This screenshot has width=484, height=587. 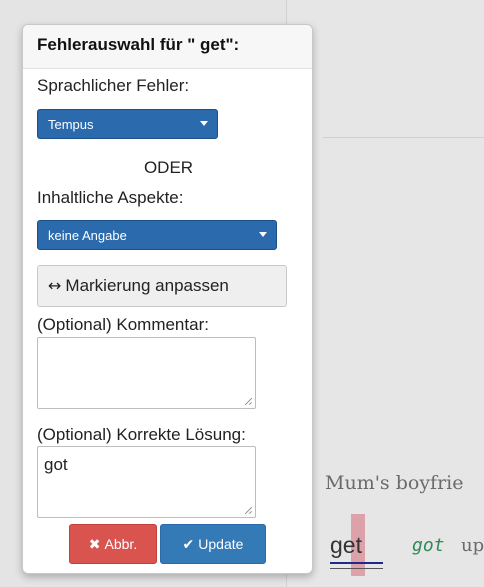 What do you see at coordinates (168, 167) in the screenshot?
I see `or-label: ODER` at bounding box center [168, 167].